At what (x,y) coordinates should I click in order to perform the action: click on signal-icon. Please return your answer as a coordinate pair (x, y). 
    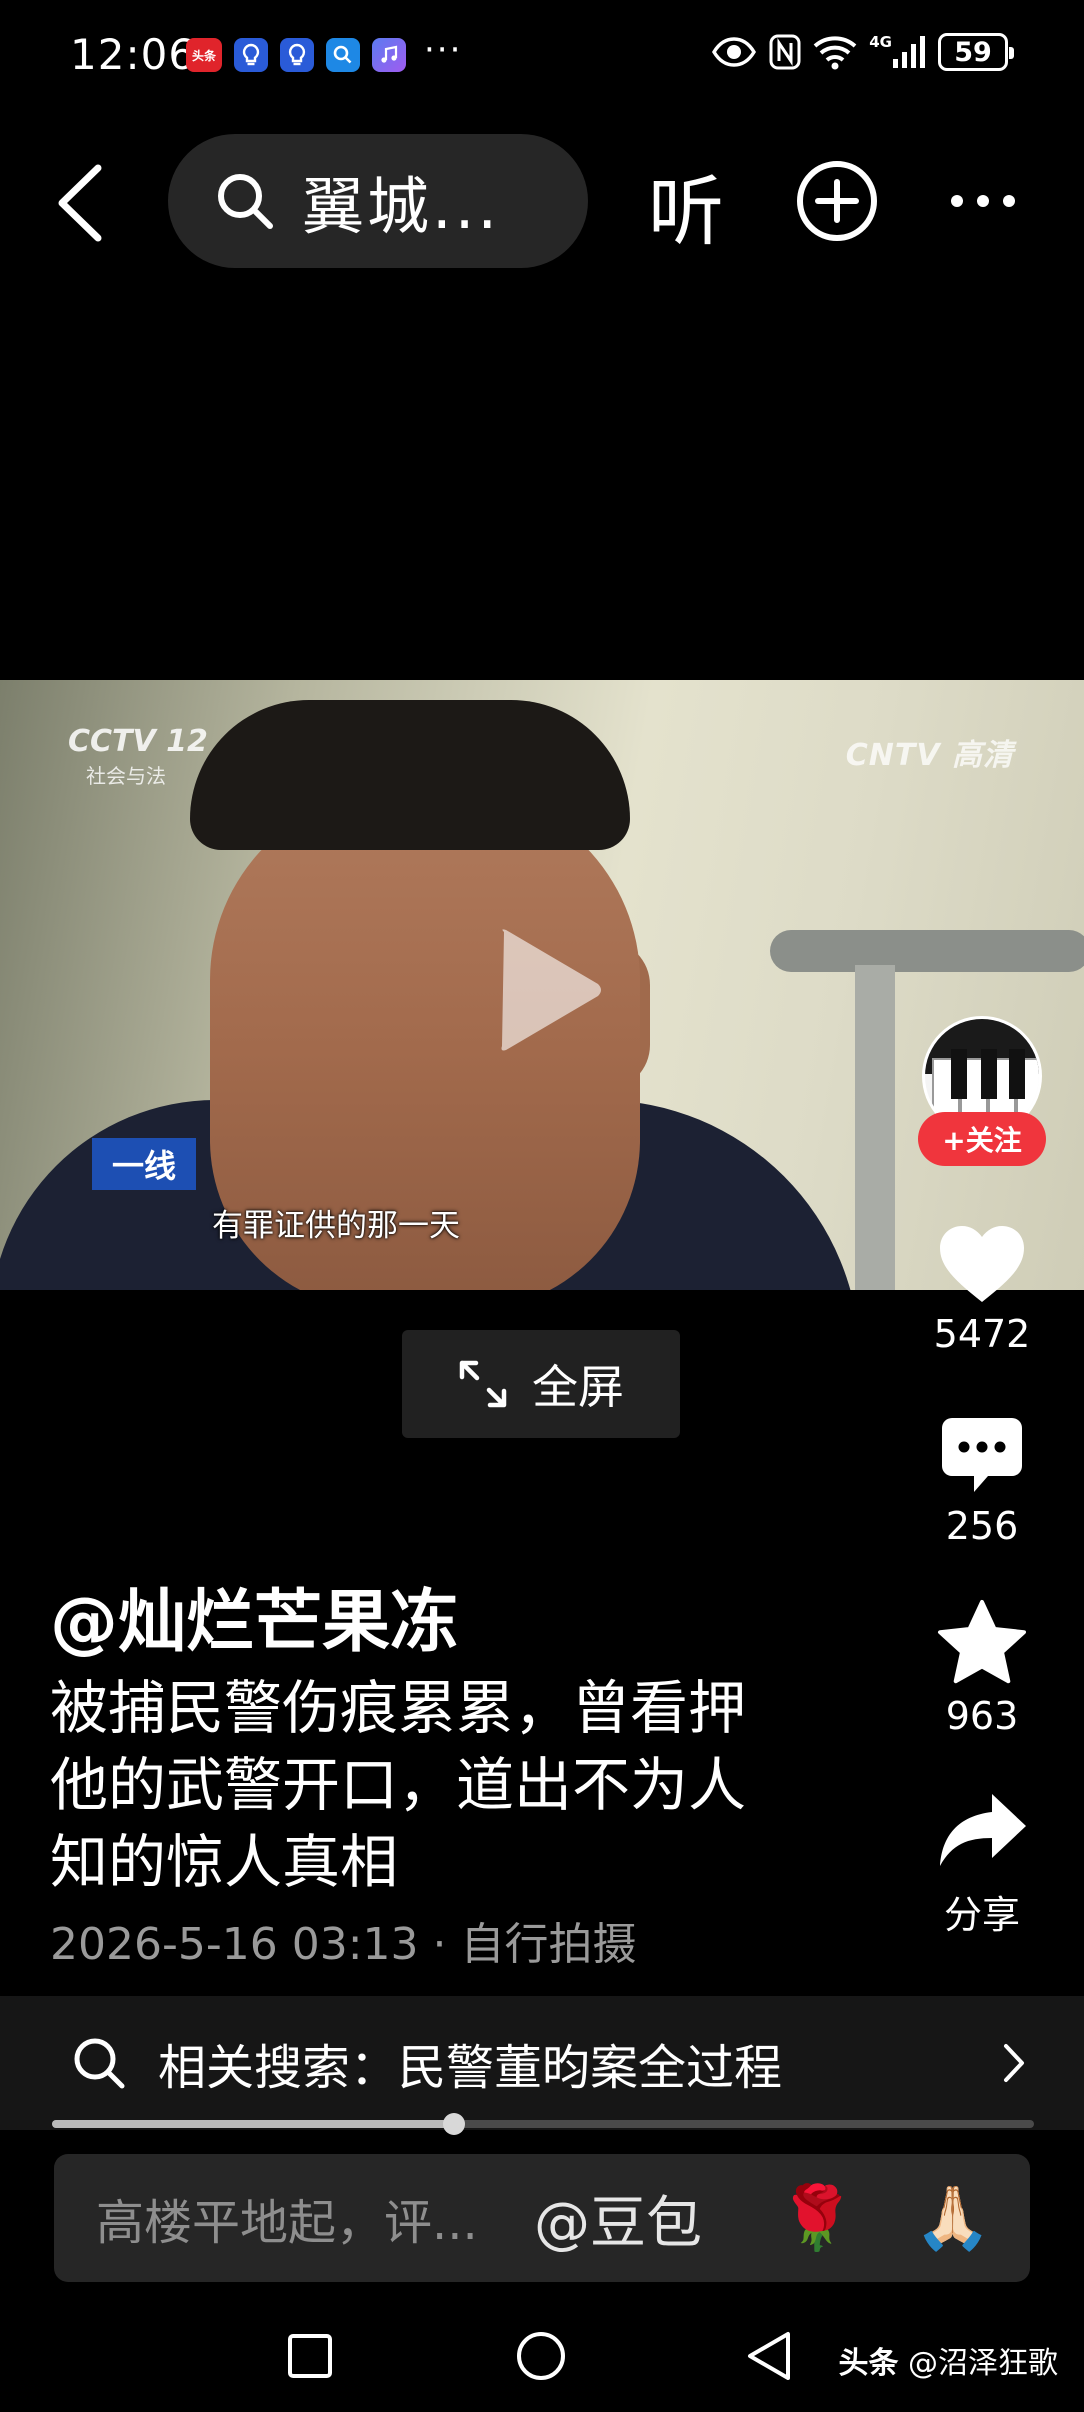
    Looking at the image, I should click on (909, 52).